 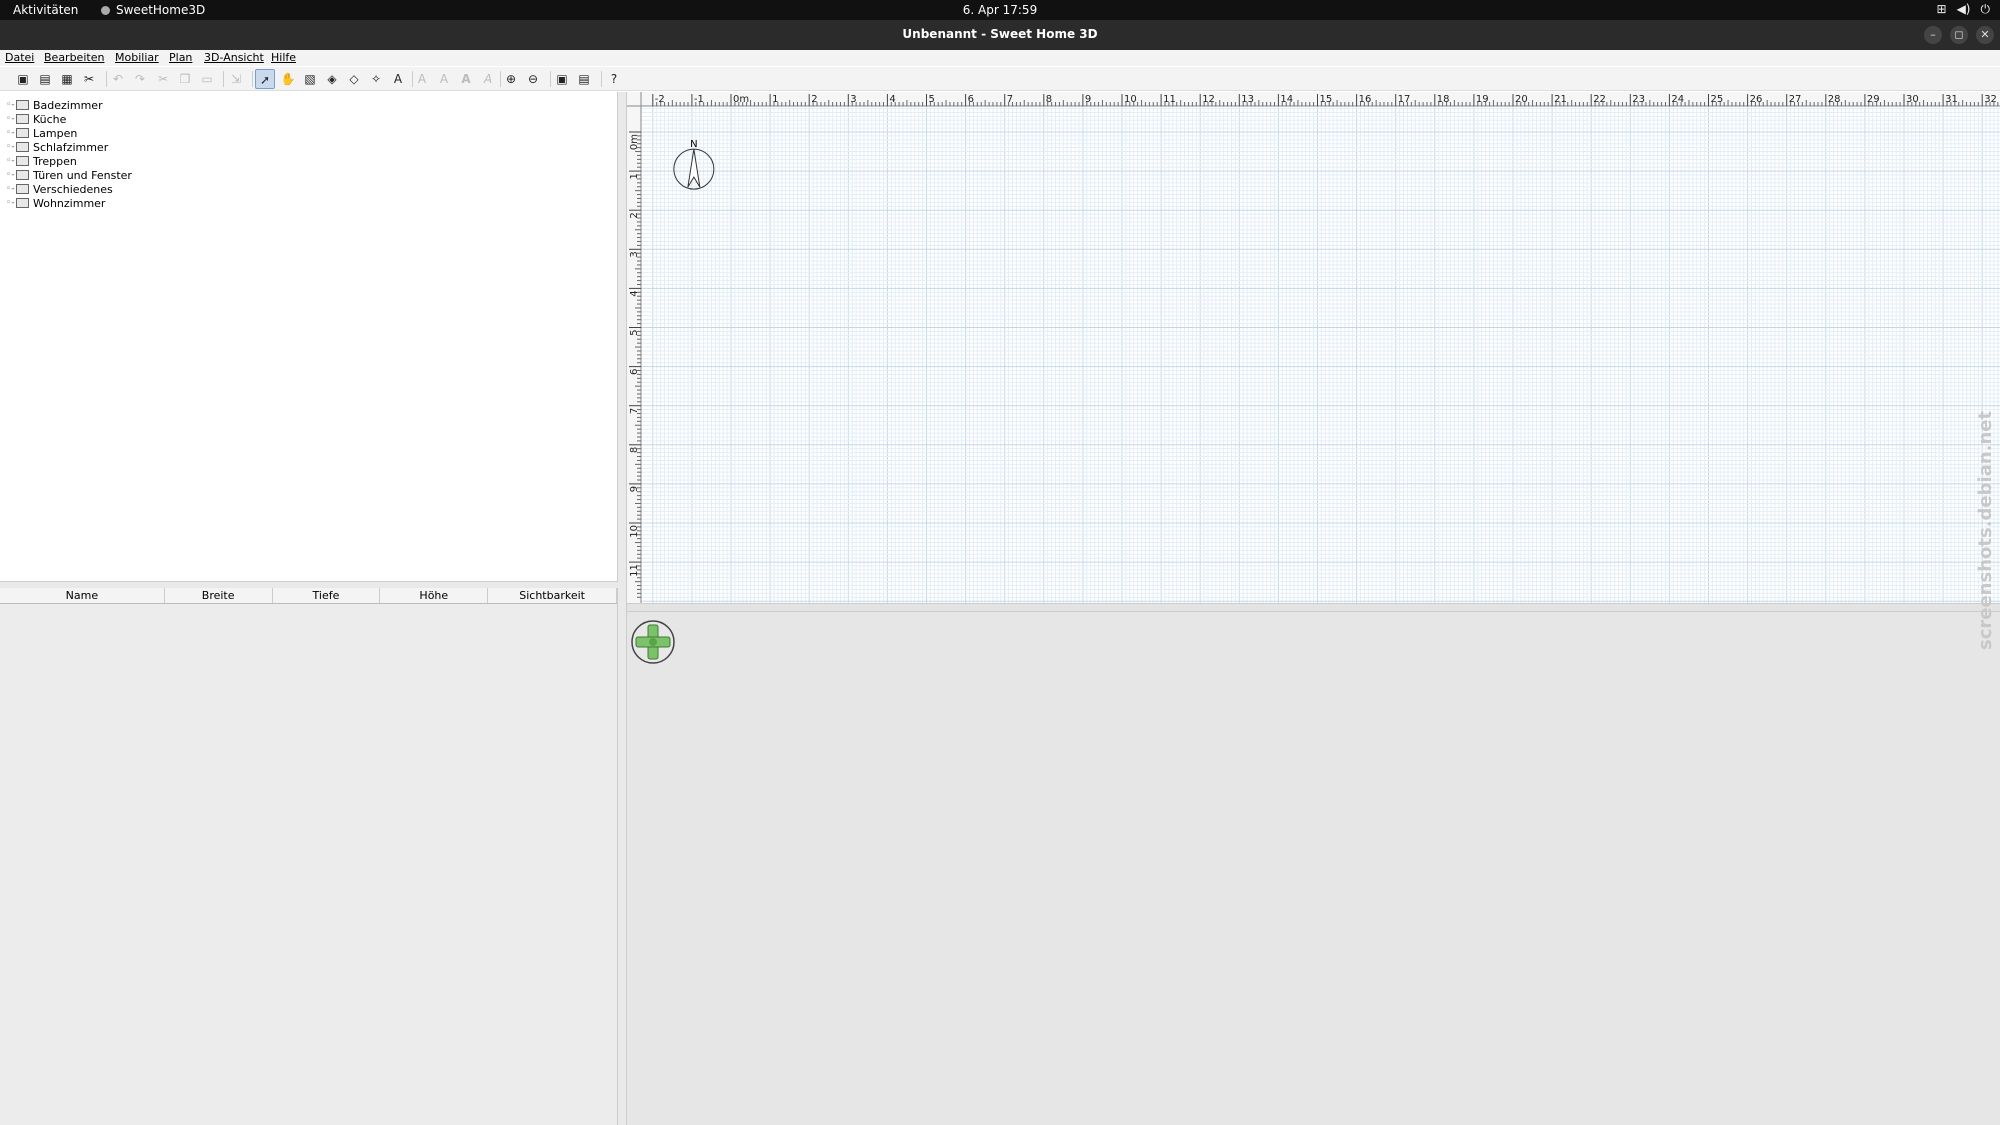 What do you see at coordinates (288, 79) in the screenshot?
I see `pan-mode-icon: ✋` at bounding box center [288, 79].